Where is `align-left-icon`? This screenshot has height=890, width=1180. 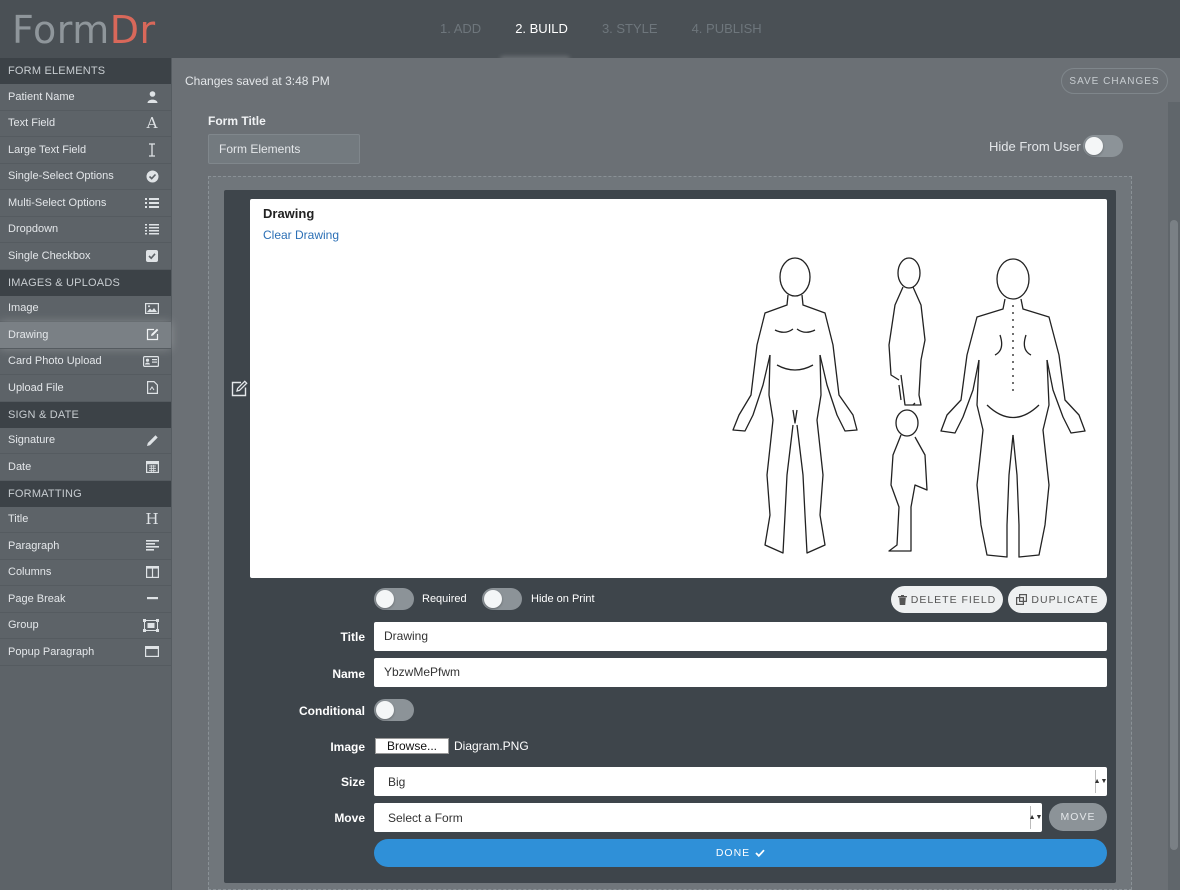
align-left-icon is located at coordinates (152, 546).